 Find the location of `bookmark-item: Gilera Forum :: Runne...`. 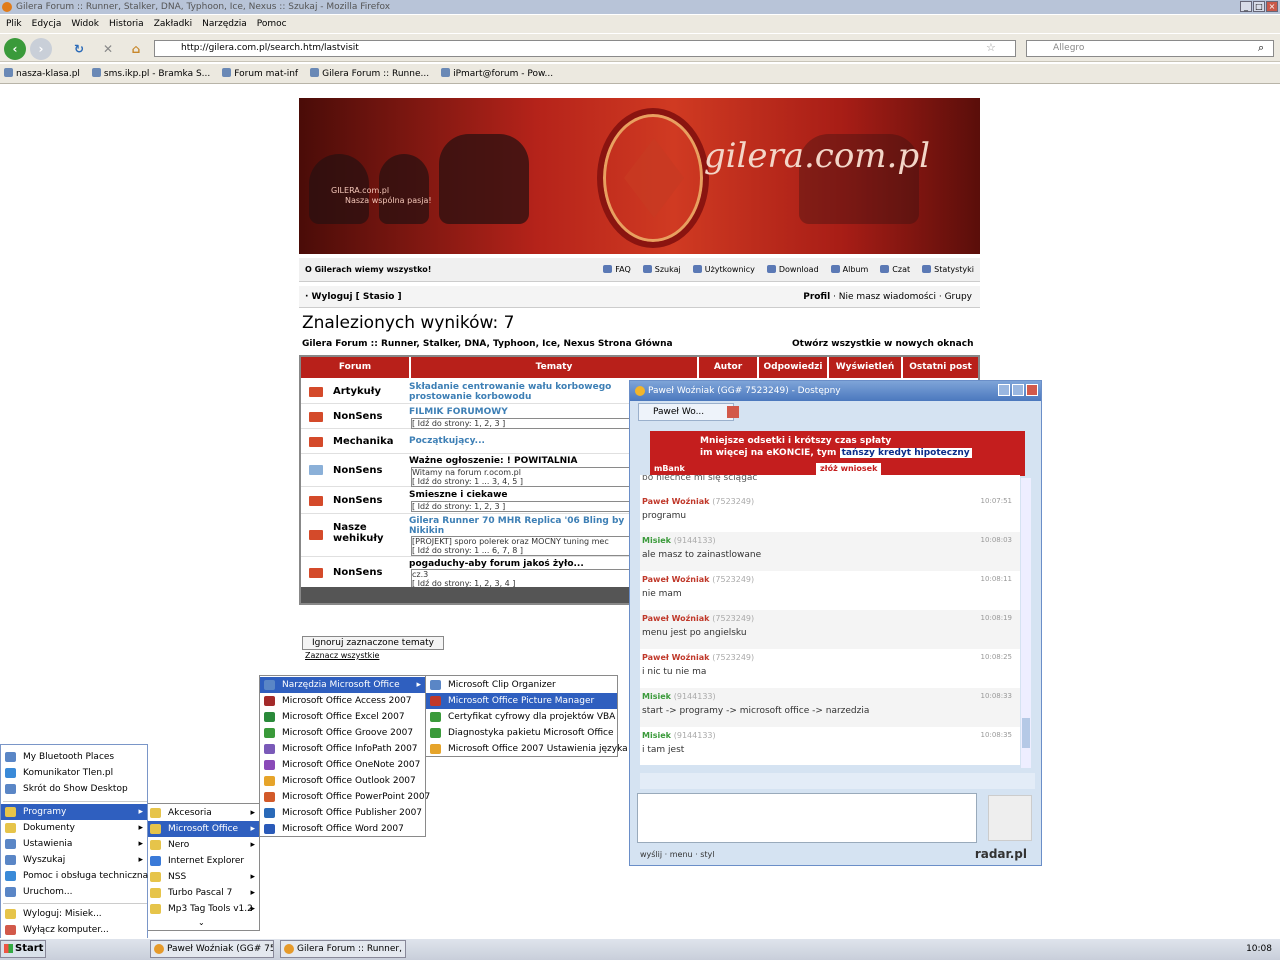

bookmark-item: Gilera Forum :: Runne... is located at coordinates (369, 73).